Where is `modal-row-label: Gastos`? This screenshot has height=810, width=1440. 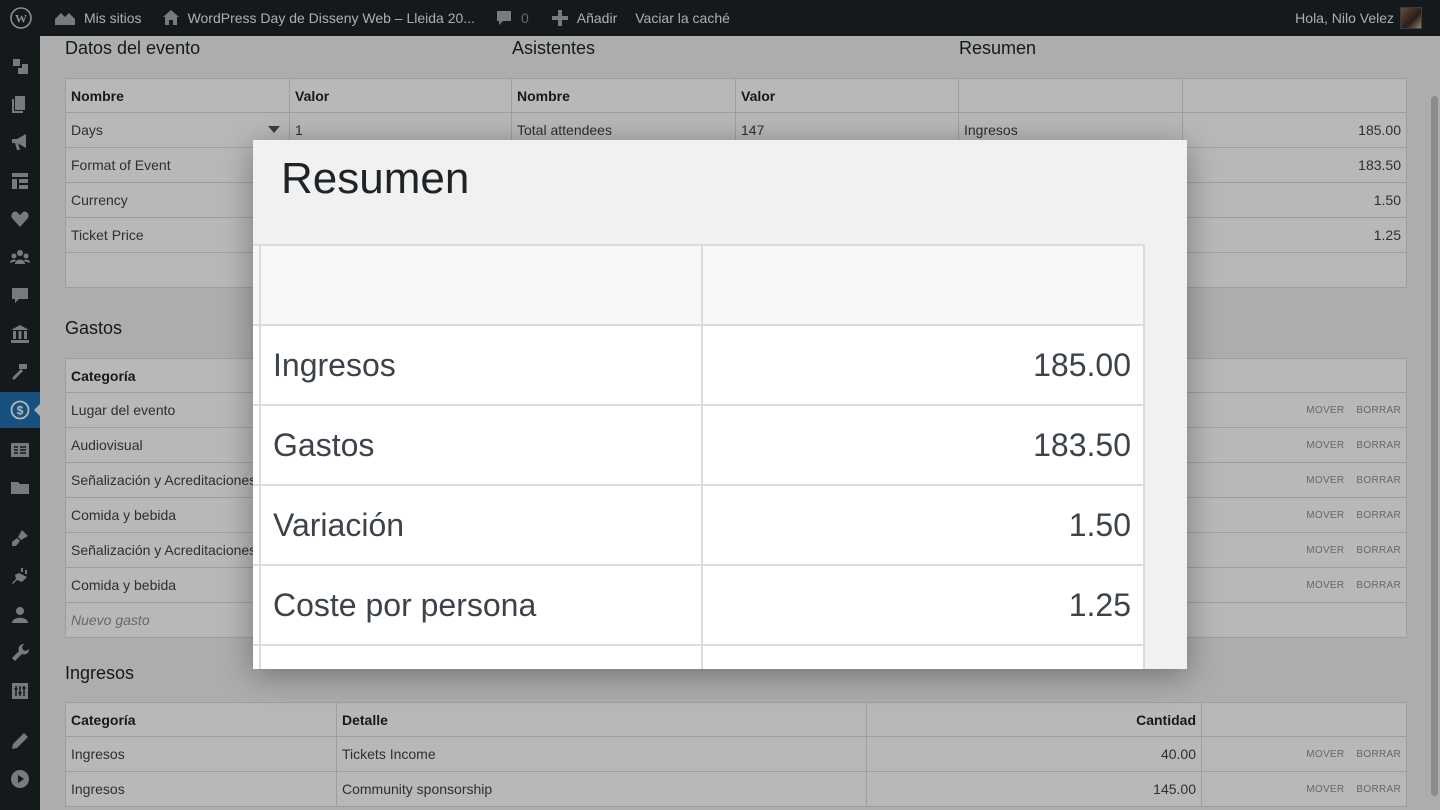 modal-row-label: Gastos is located at coordinates (481, 445).